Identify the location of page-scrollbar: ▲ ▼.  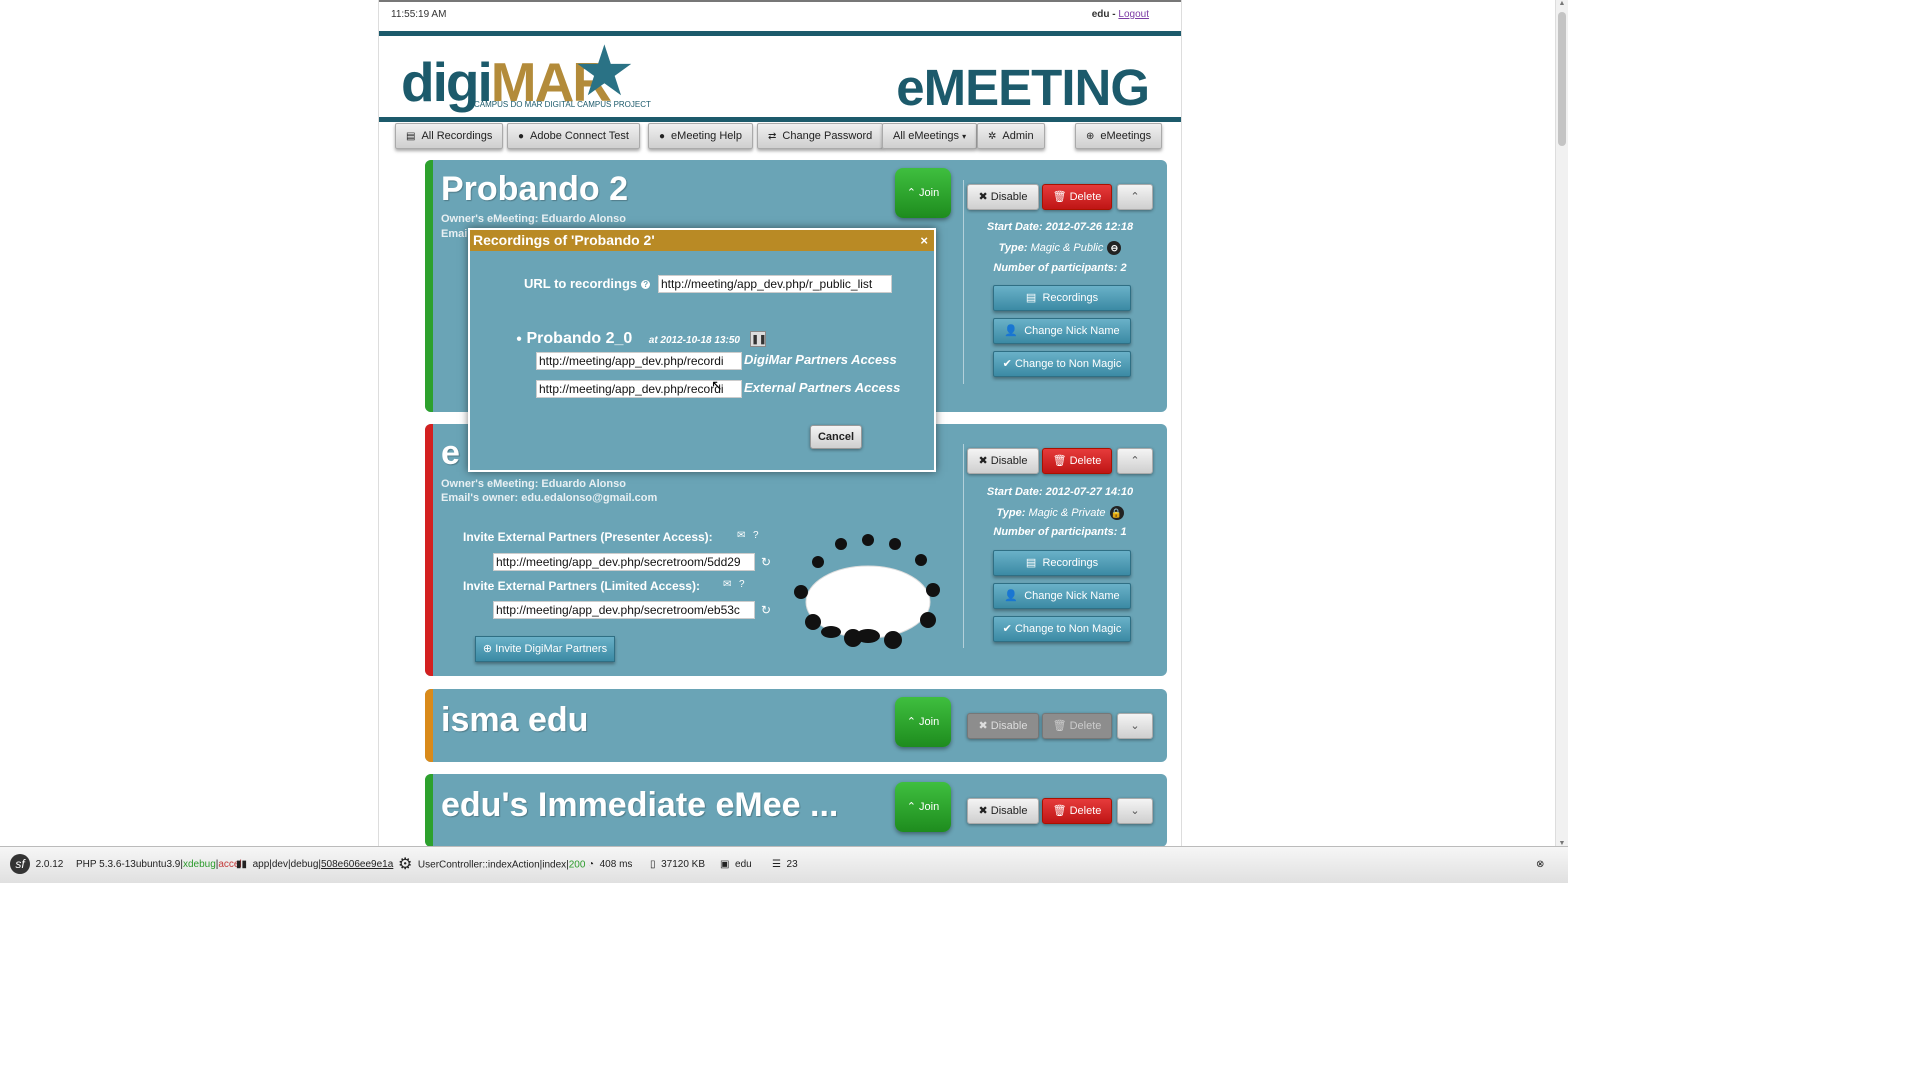
(1561, 425).